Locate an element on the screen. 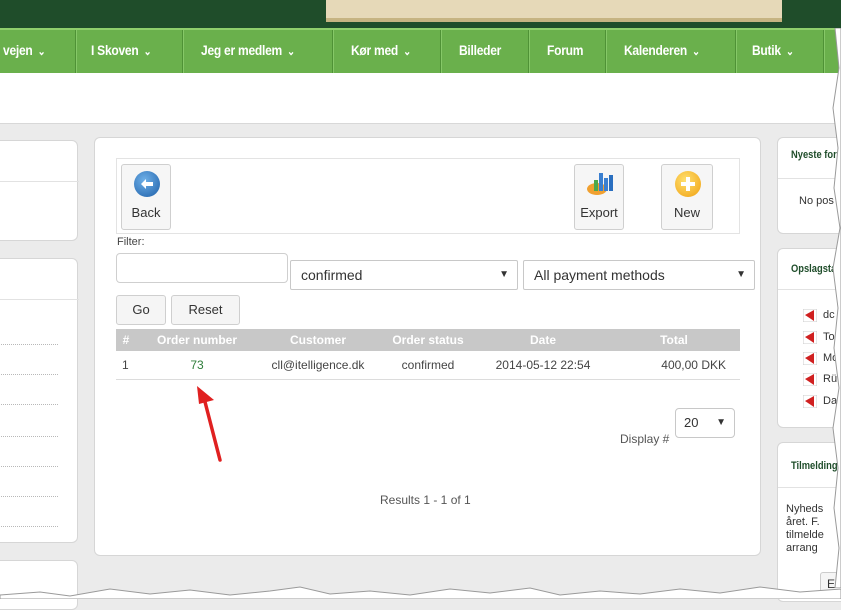 Image resolution: width=841 pixels, height=610 pixels. new-button: New is located at coordinates (687, 197).